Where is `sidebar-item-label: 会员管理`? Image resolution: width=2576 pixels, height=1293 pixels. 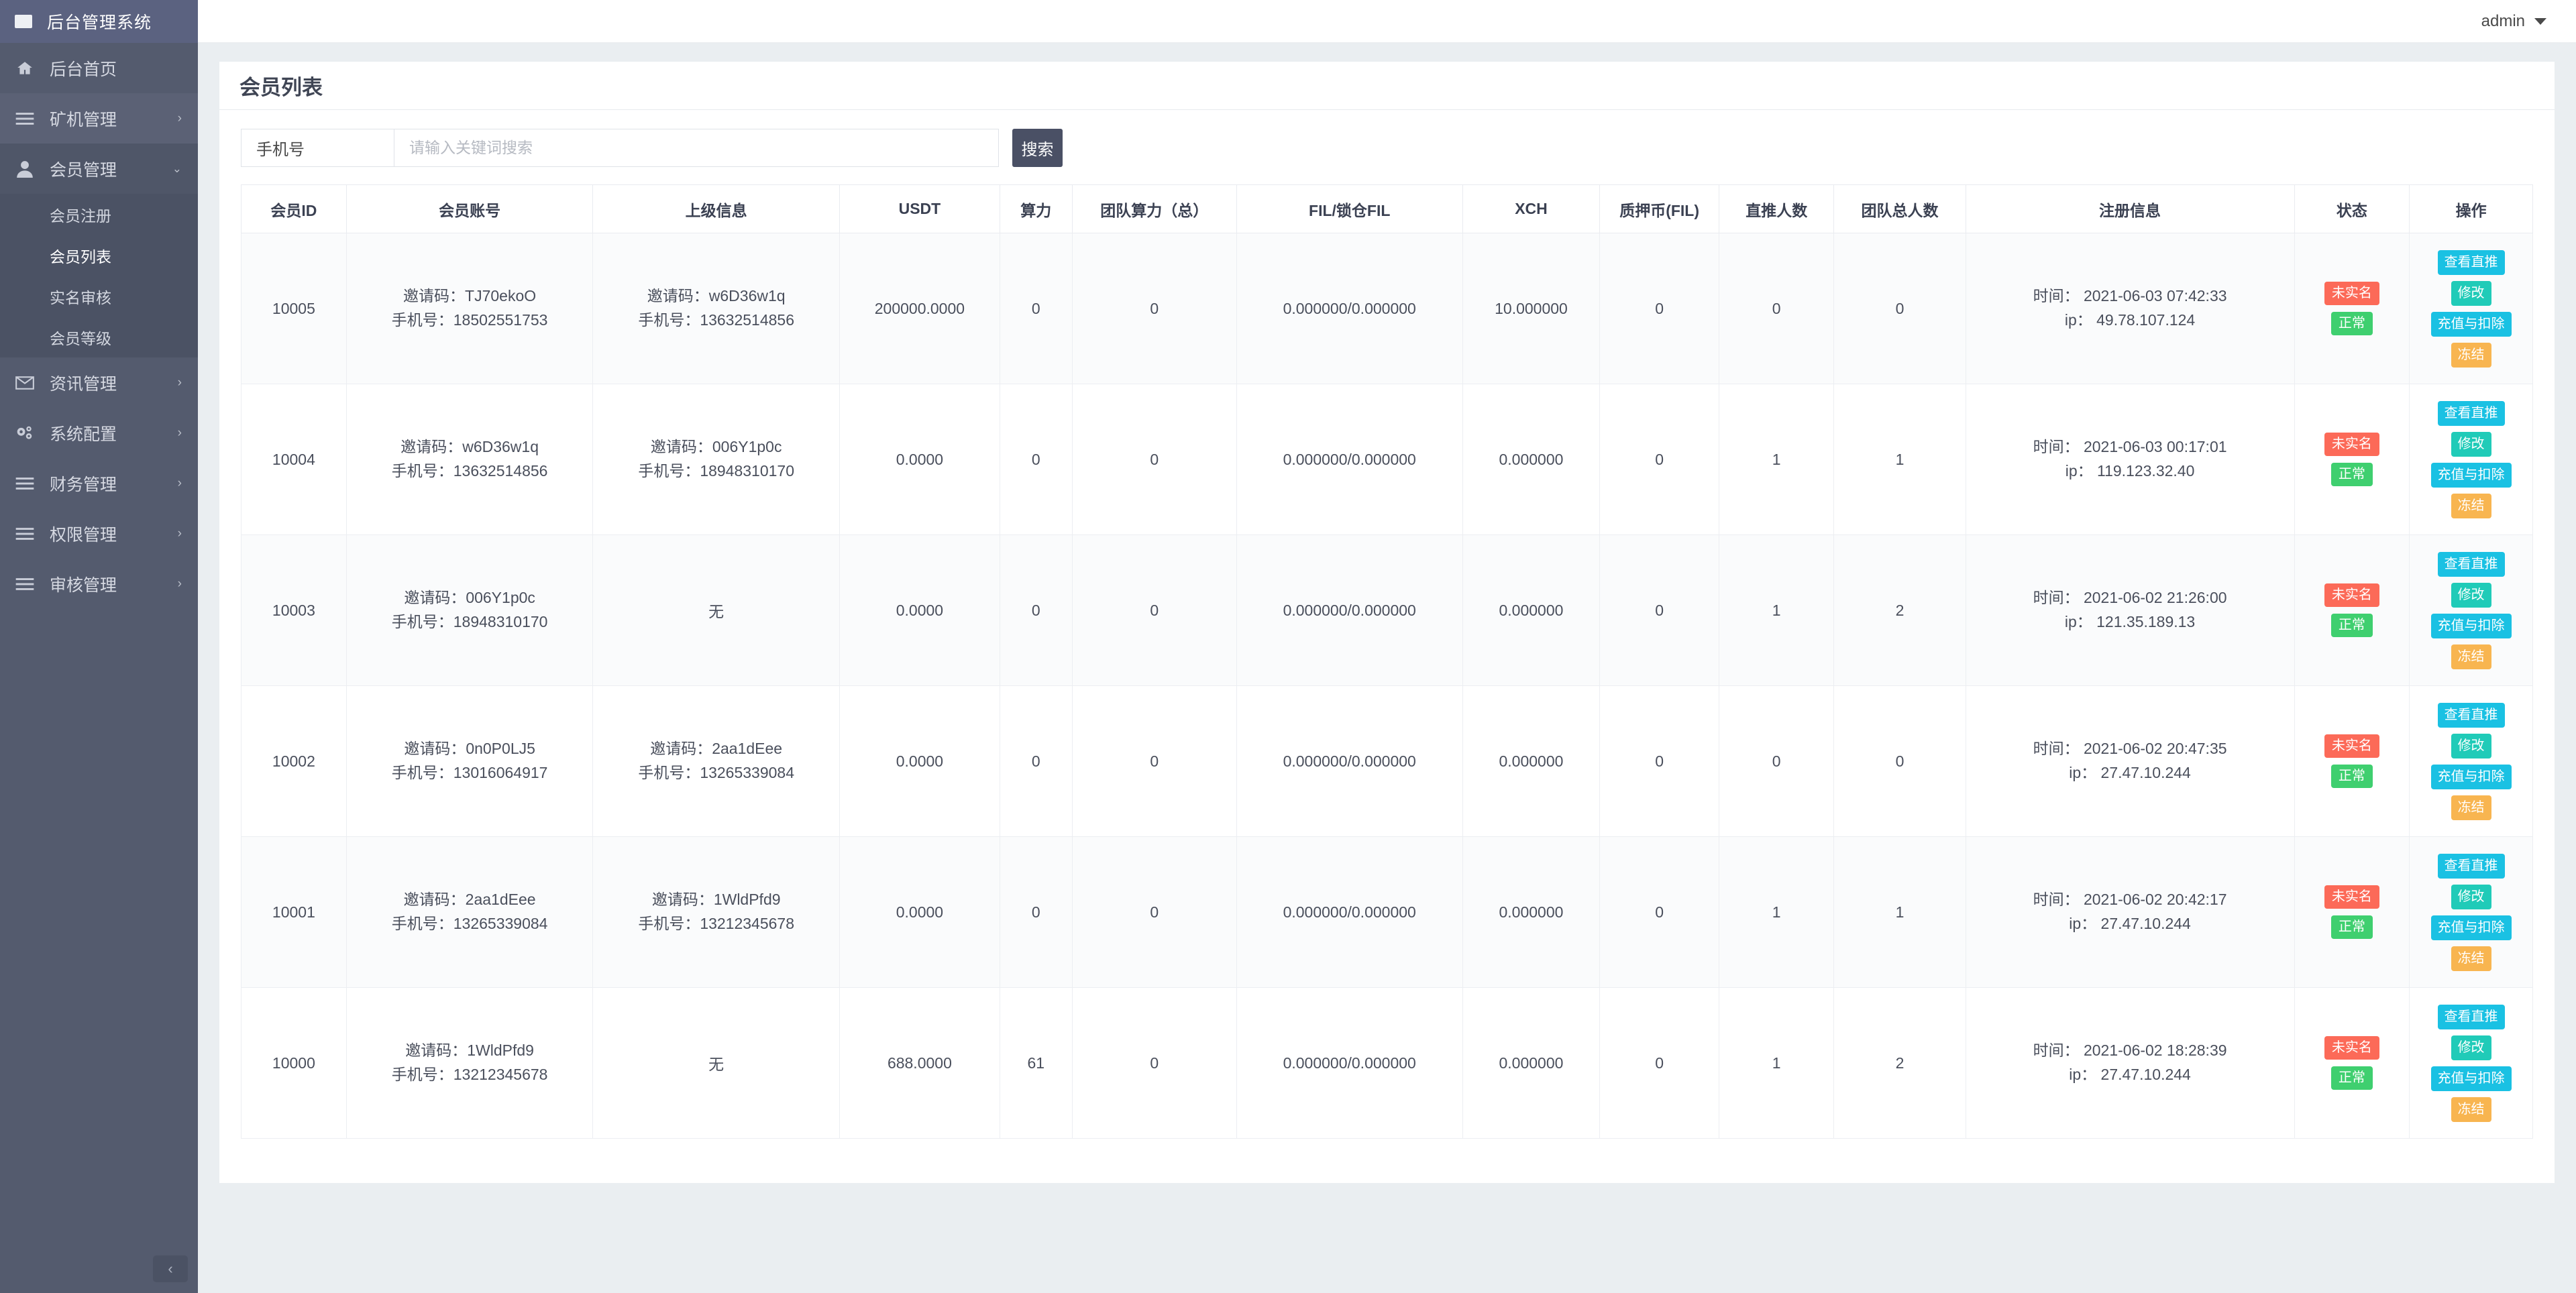 sidebar-item-label: 会员管理 is located at coordinates (83, 170).